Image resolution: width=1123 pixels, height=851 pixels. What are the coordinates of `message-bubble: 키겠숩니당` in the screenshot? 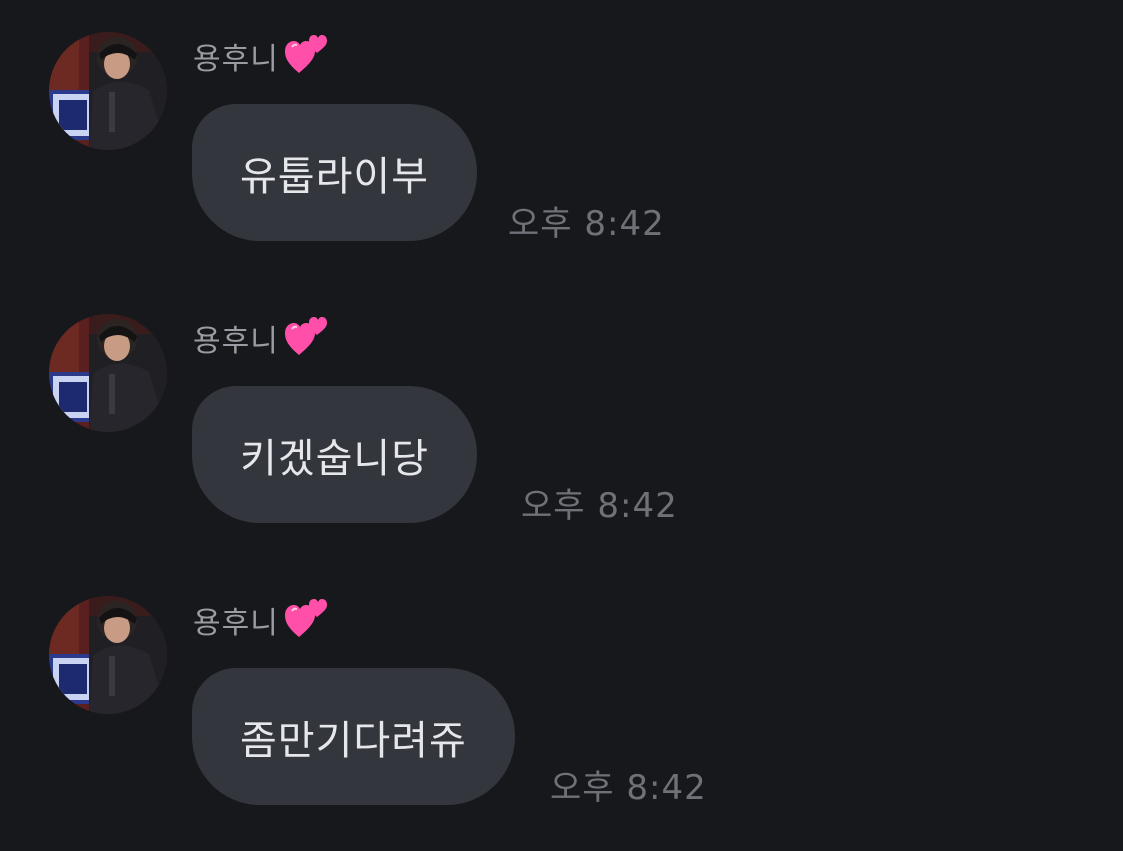 It's located at (334, 454).